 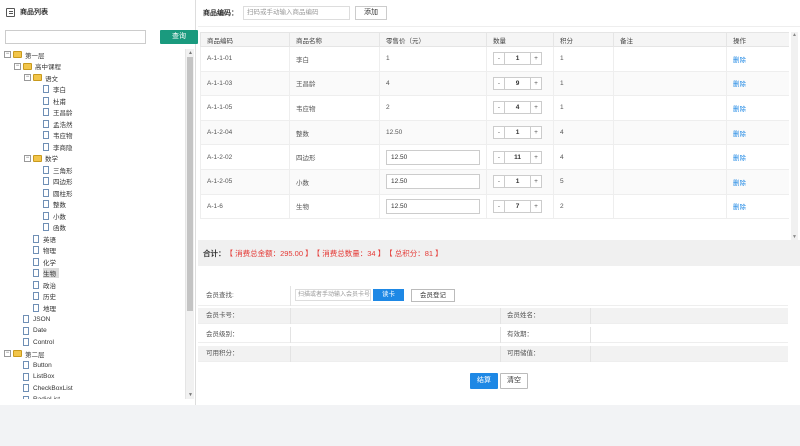 I want to click on tree-node: RadioList, so click(x=37, y=396).